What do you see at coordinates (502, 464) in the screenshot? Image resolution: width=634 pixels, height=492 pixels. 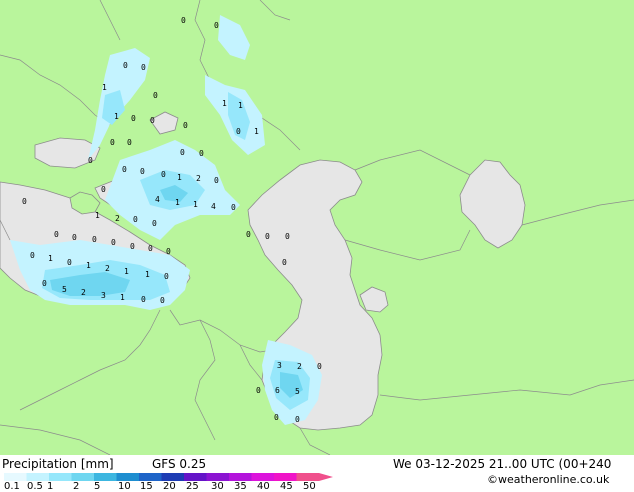 I see `valid-time: We 03-12-2025 21..00 UTC (00+240` at bounding box center [502, 464].